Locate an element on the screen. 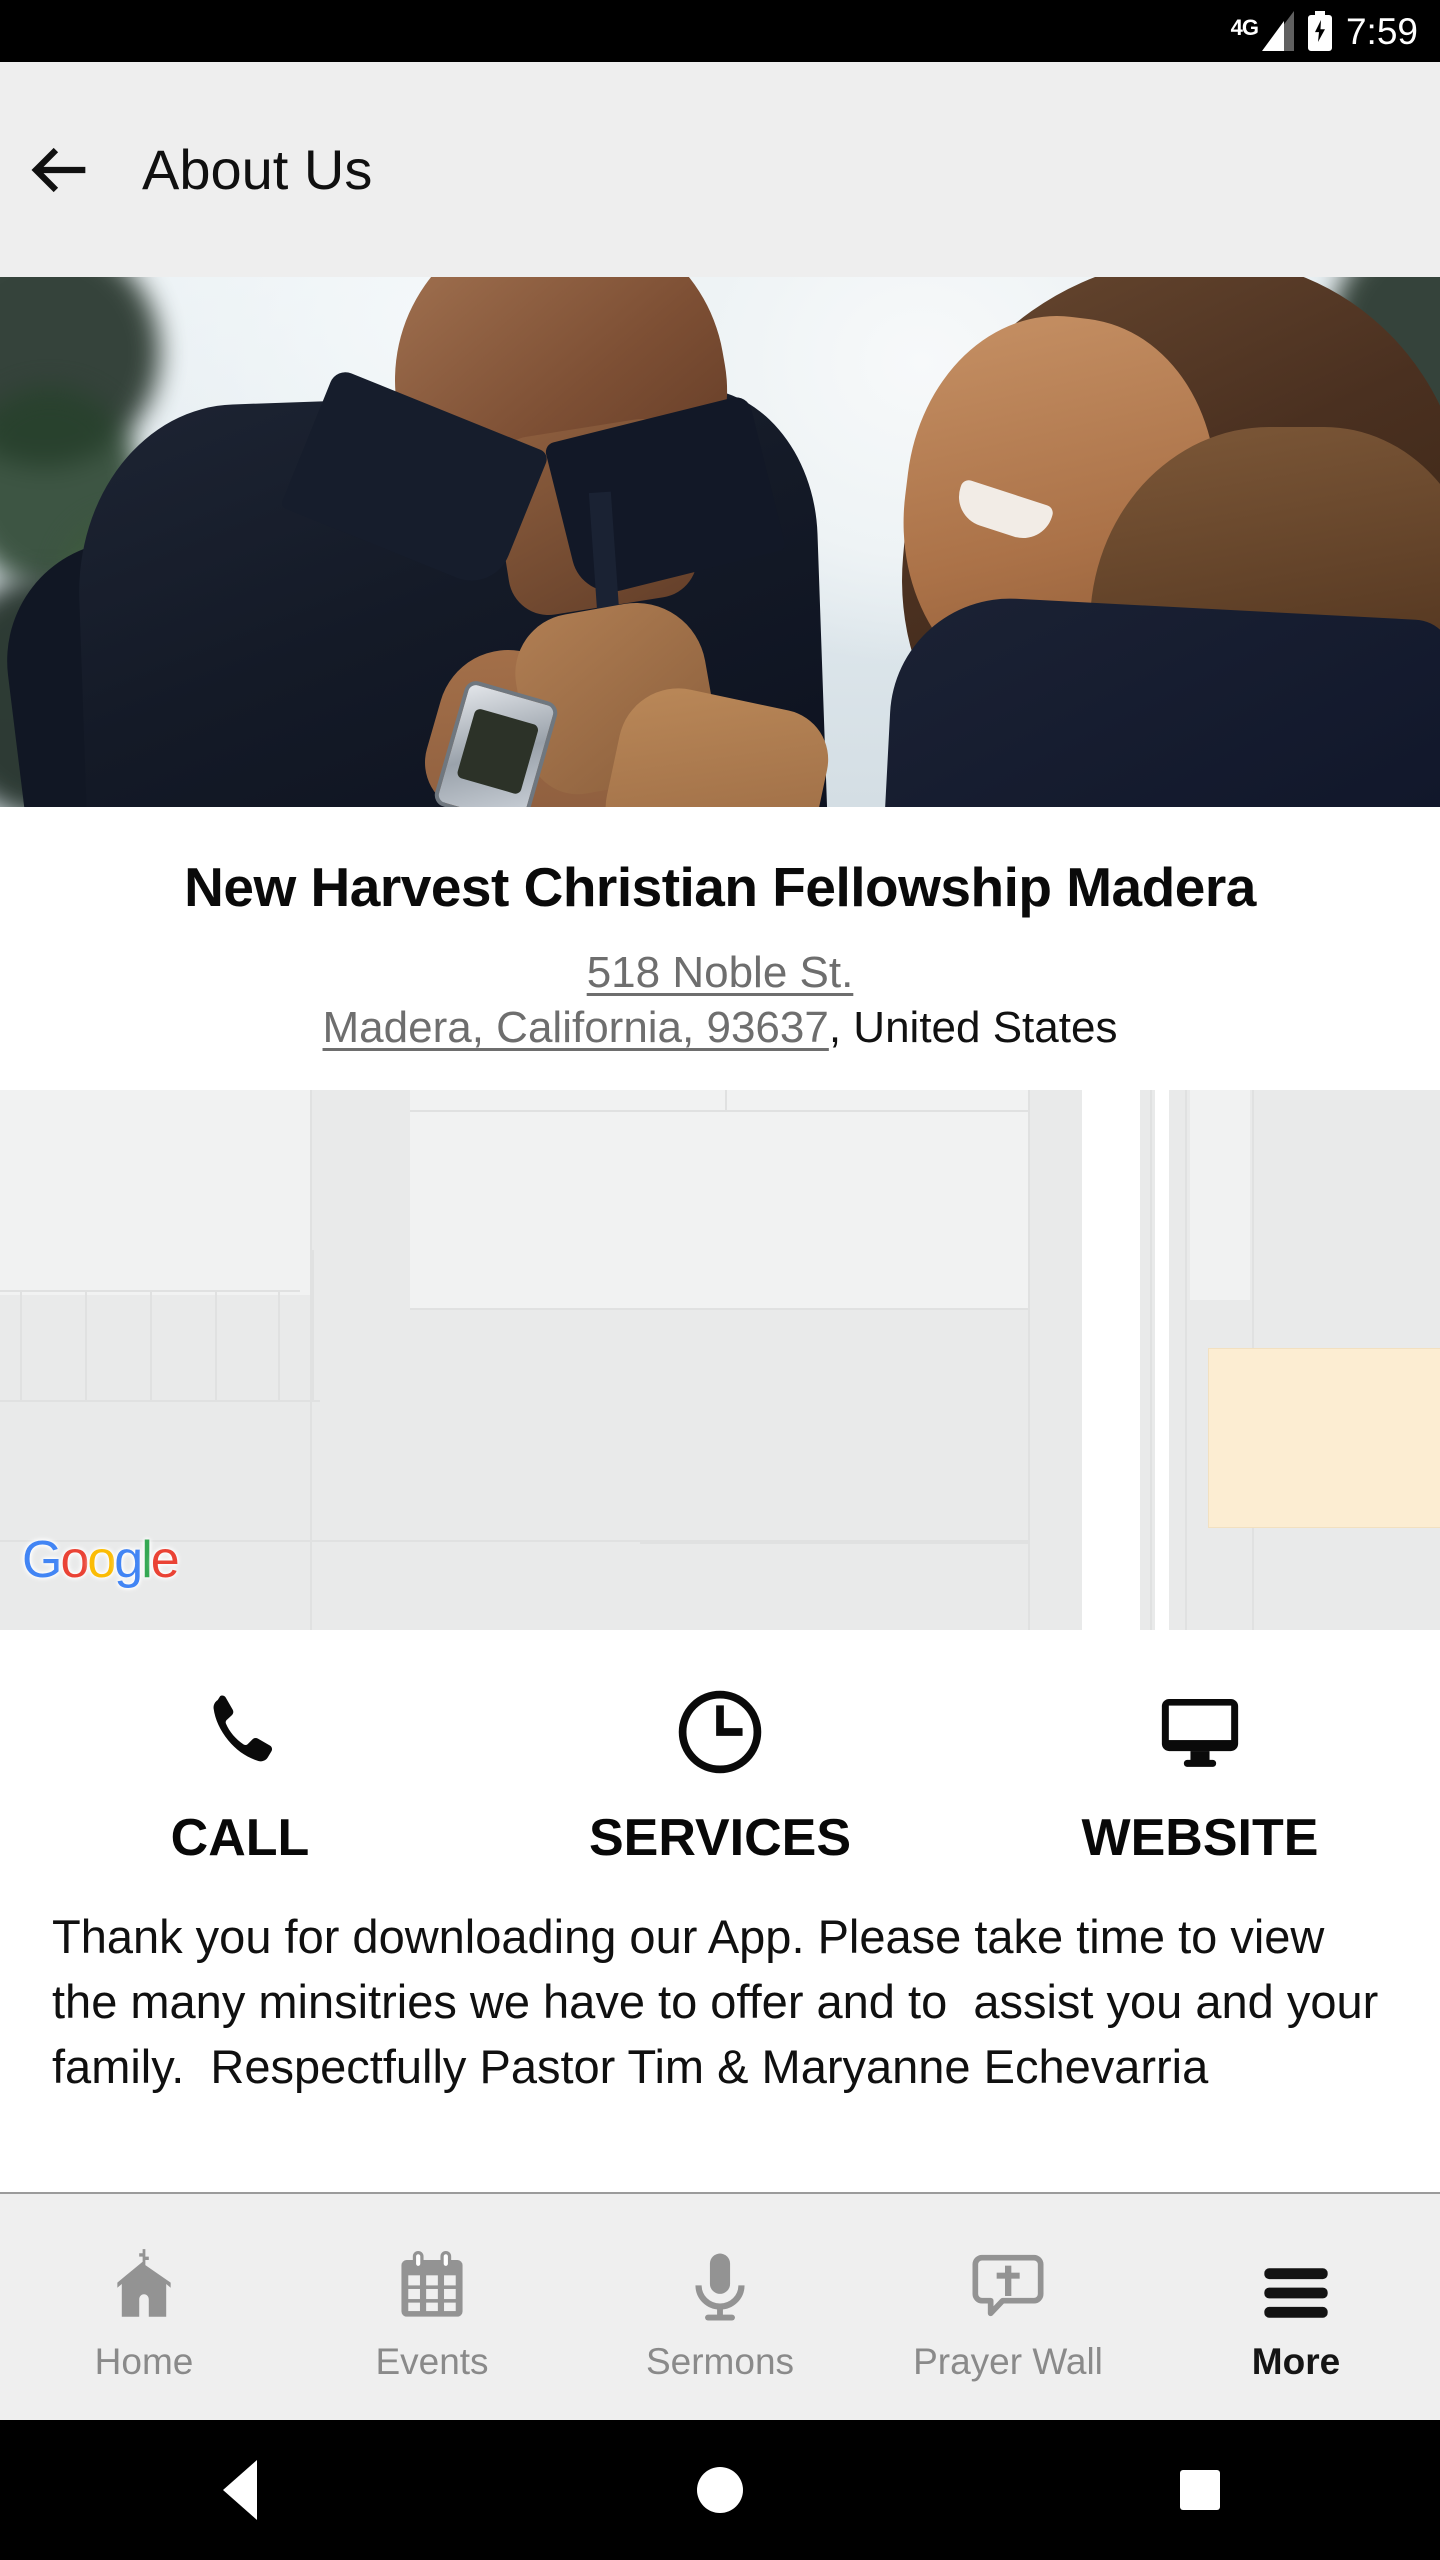 The image size is (1440, 2560). tab-prayer-wall: Prayer Wall is located at coordinates (1008, 2307).